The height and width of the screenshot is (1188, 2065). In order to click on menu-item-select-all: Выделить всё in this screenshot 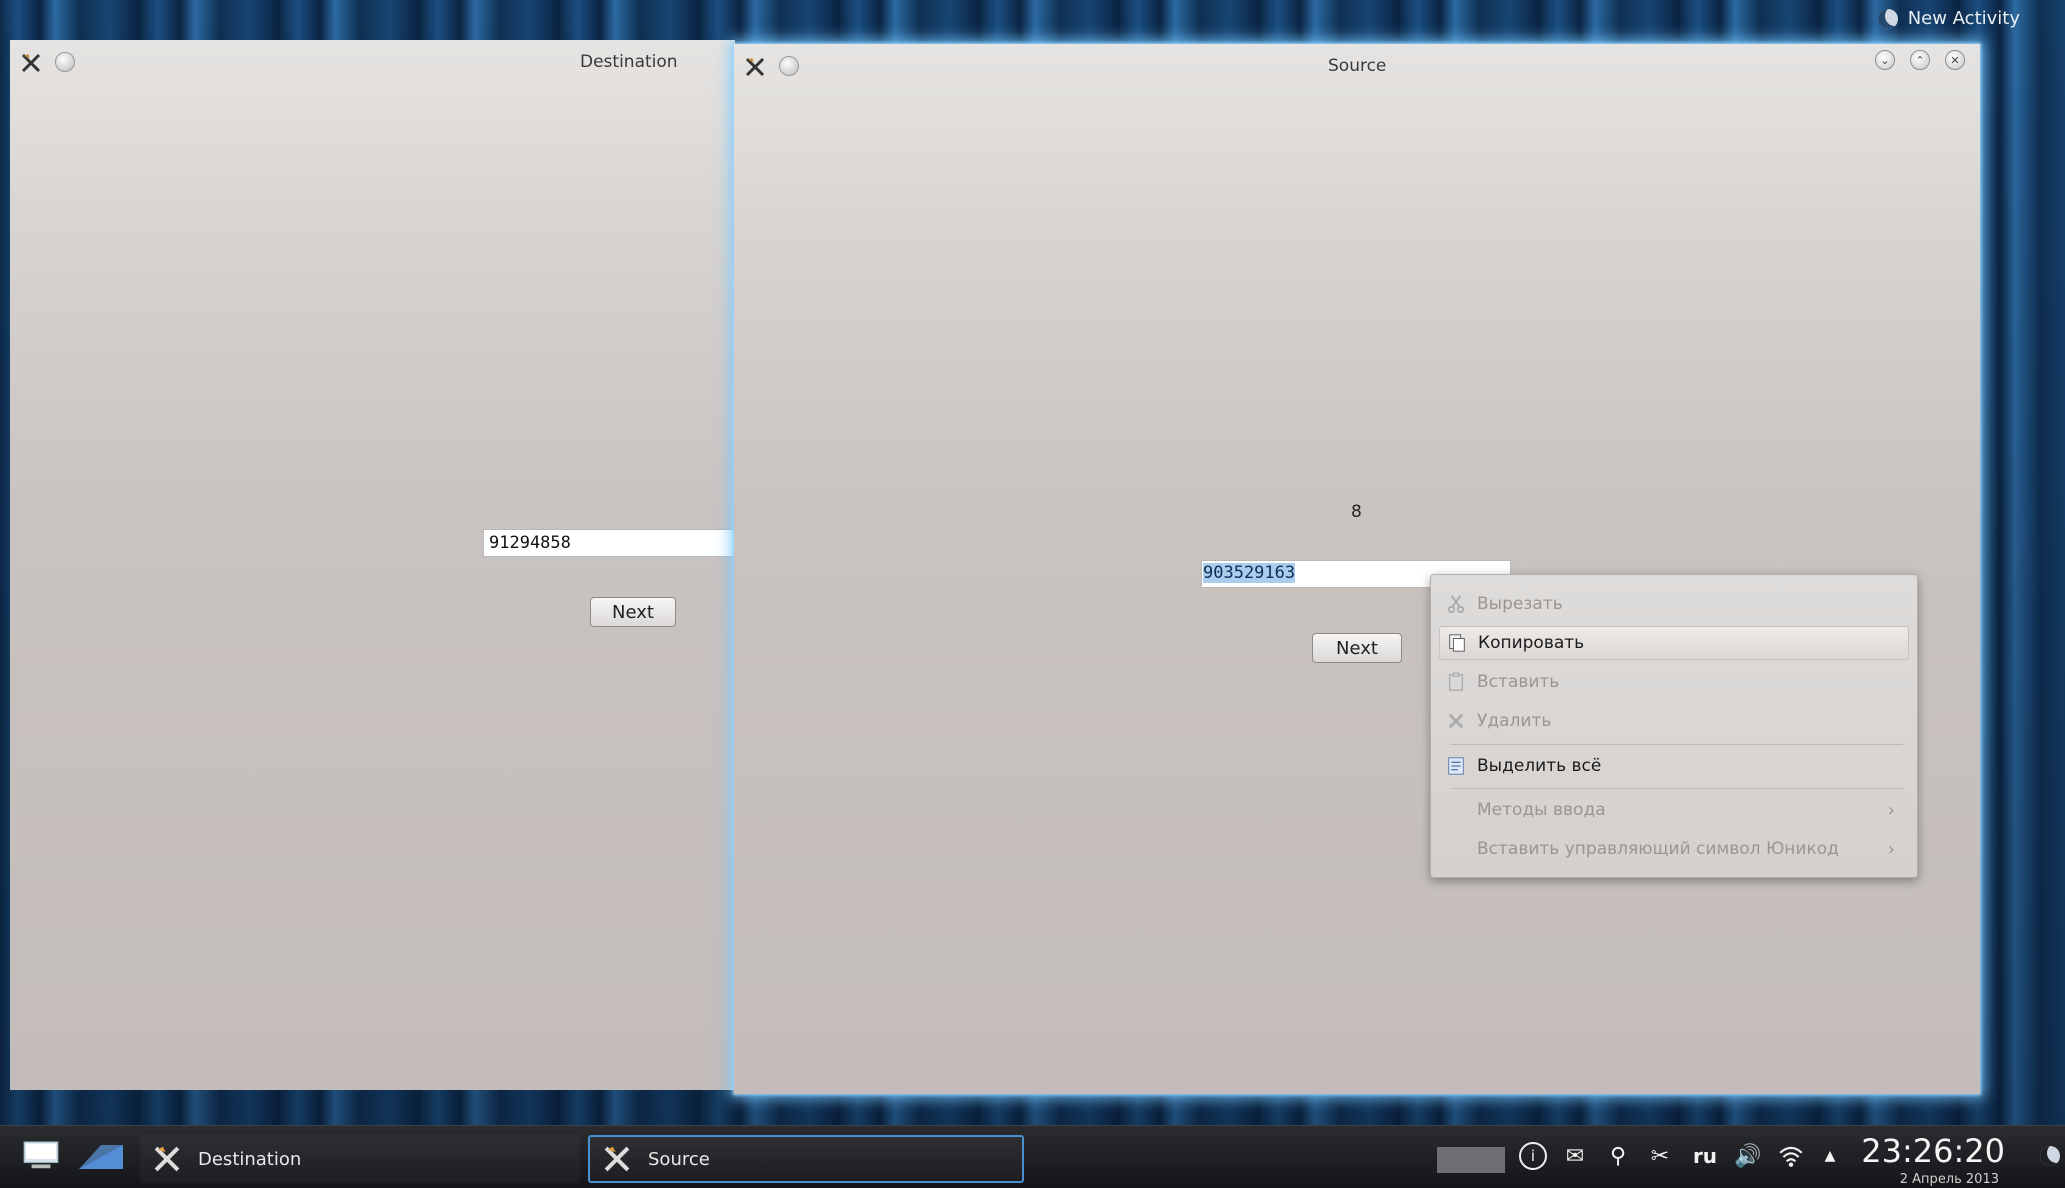, I will do `click(1674, 766)`.